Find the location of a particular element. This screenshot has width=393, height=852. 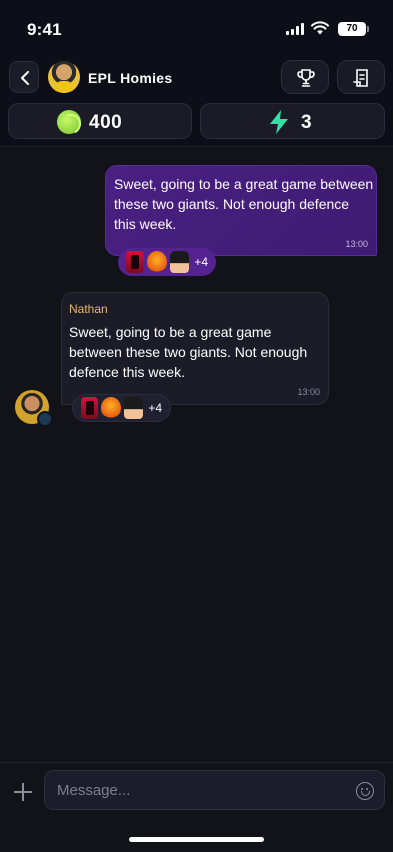

coins-value: 400 is located at coordinates (106, 122).